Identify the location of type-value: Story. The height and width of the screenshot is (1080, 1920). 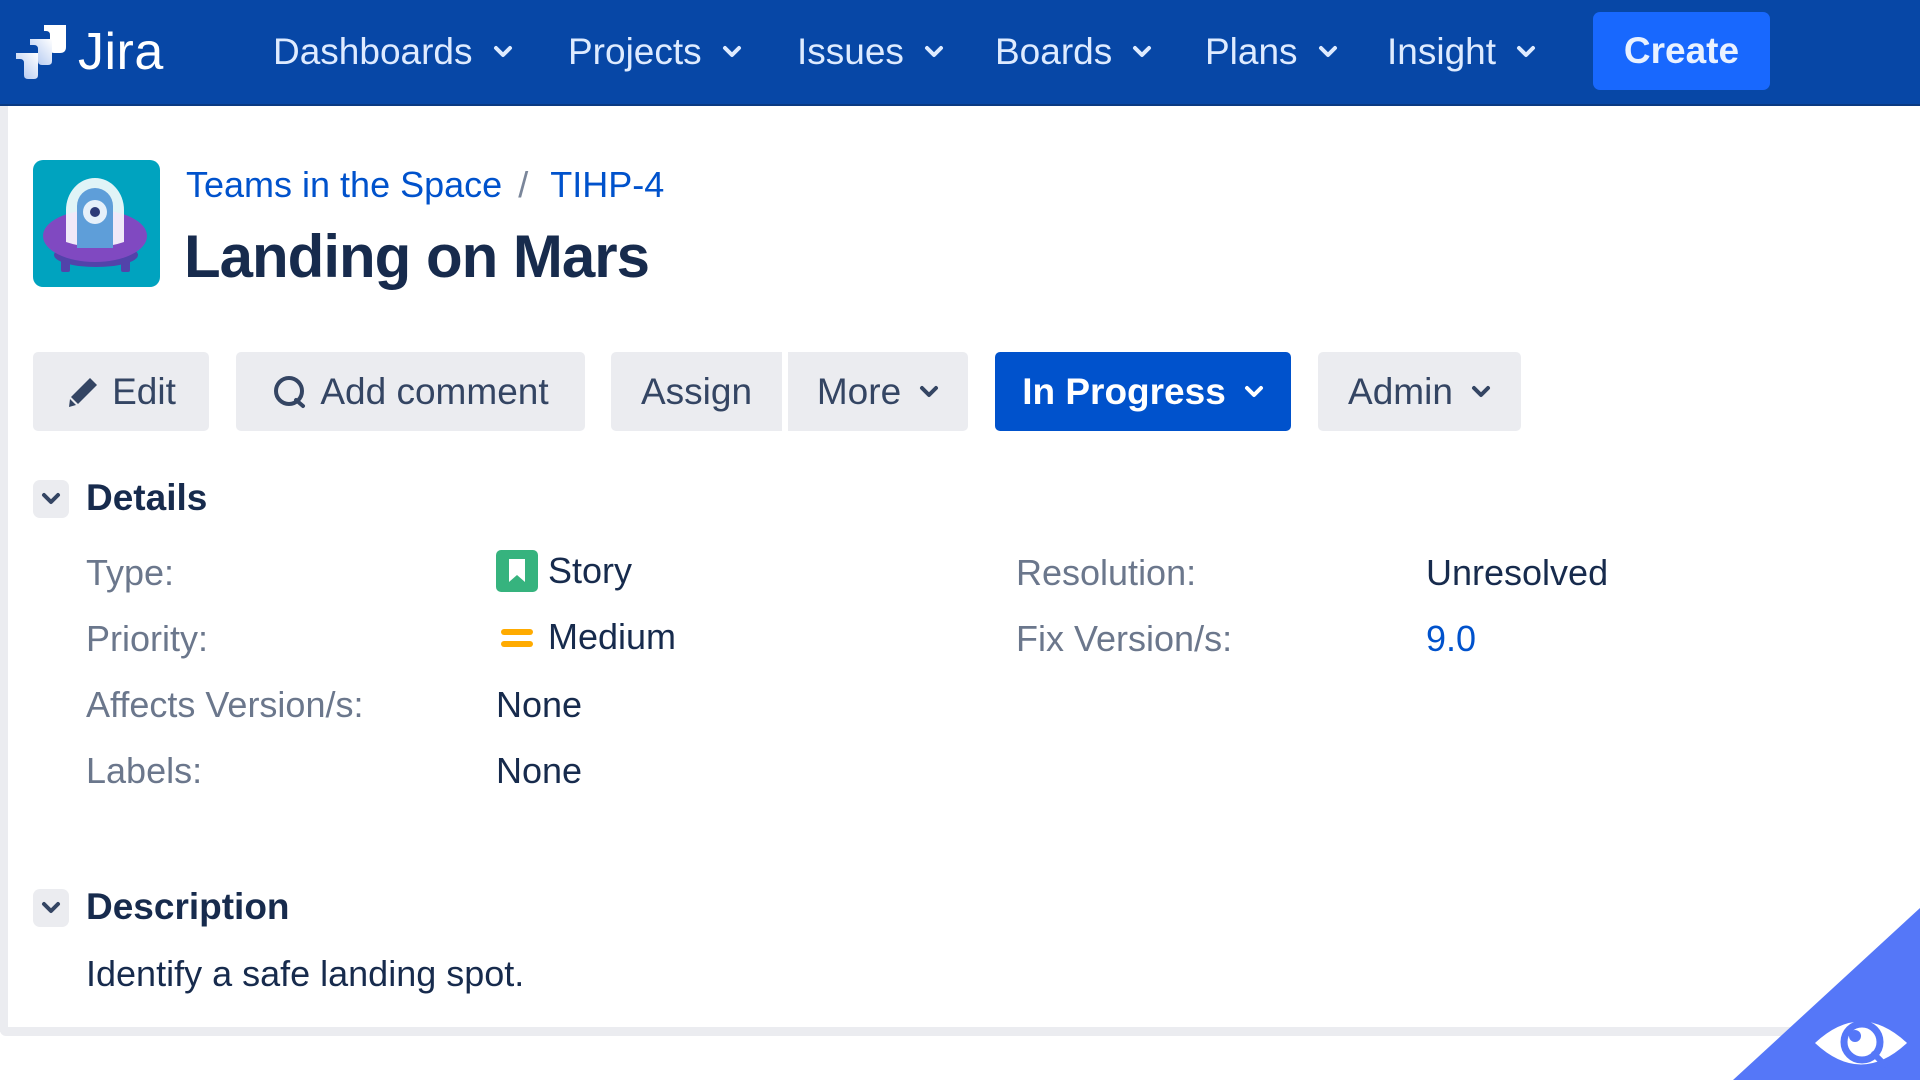
(564, 571).